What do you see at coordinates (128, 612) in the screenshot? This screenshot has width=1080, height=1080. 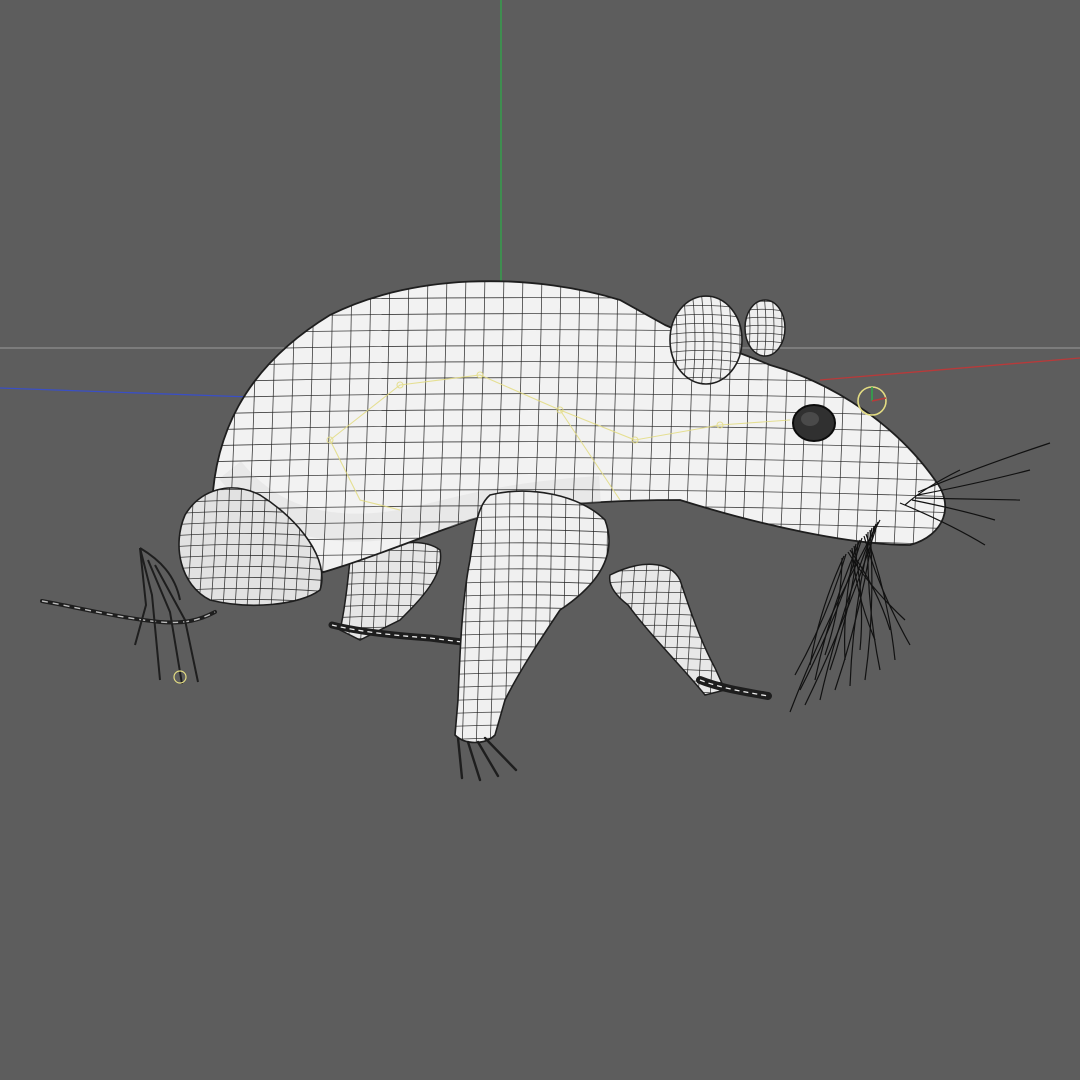 I see `tail-mesh` at bounding box center [128, 612].